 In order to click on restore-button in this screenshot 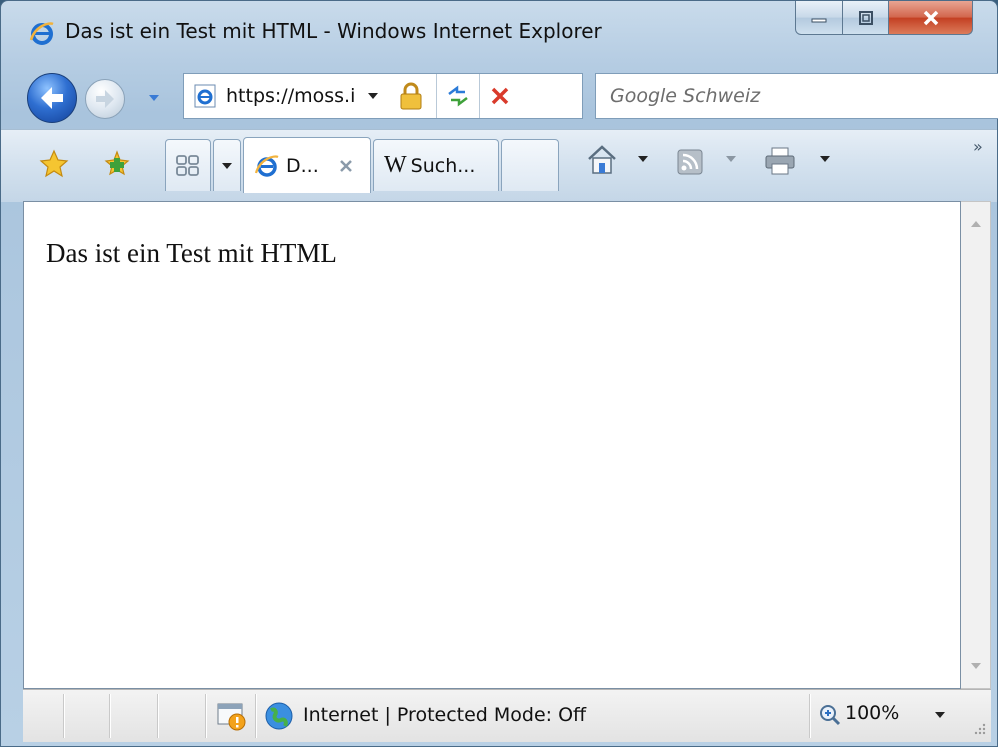, I will do `click(866, 18)`.